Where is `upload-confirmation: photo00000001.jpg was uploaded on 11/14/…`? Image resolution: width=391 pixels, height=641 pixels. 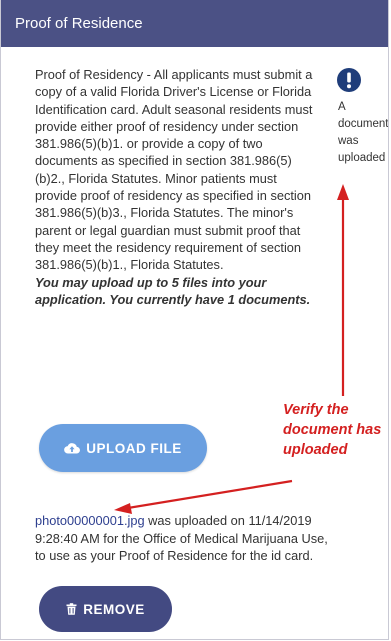 upload-confirmation: photo00000001.jpg was uploaded on 11/14/… is located at coordinates (183, 538).